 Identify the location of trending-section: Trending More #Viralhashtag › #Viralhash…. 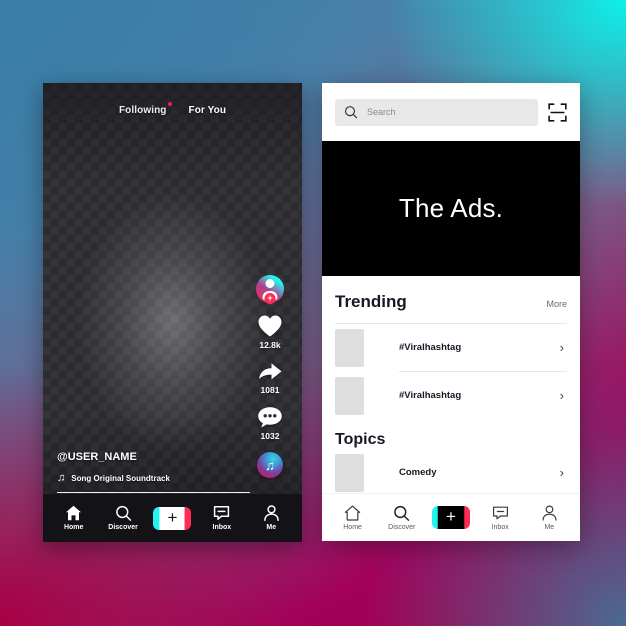
(451, 386).